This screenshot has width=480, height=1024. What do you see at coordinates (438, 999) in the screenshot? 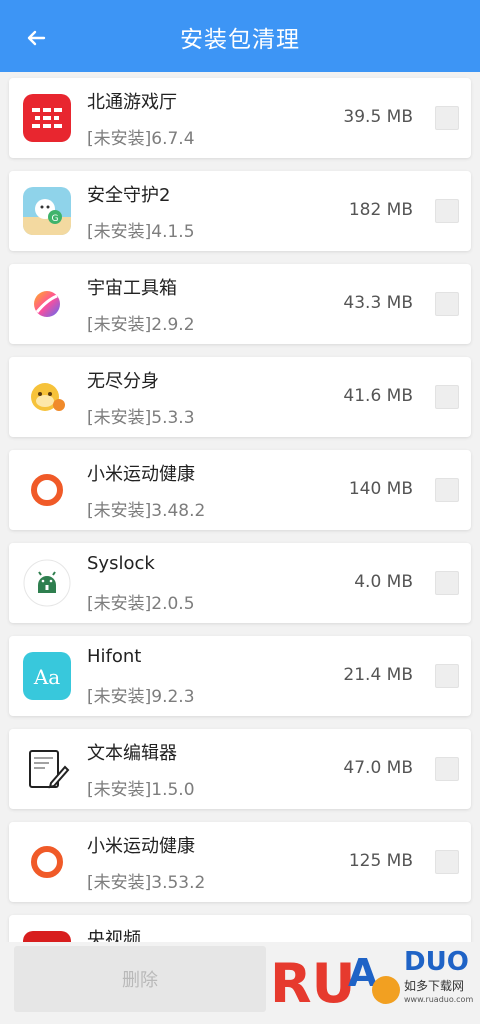
I see `svg-text: www.ruaduo.com` at bounding box center [438, 999].